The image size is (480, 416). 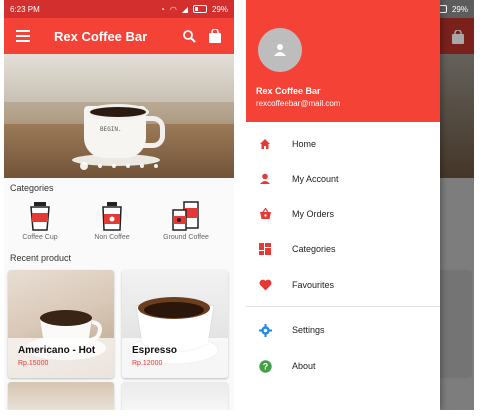 What do you see at coordinates (25, 9) in the screenshot?
I see `status-time: 6:23 PM` at bounding box center [25, 9].